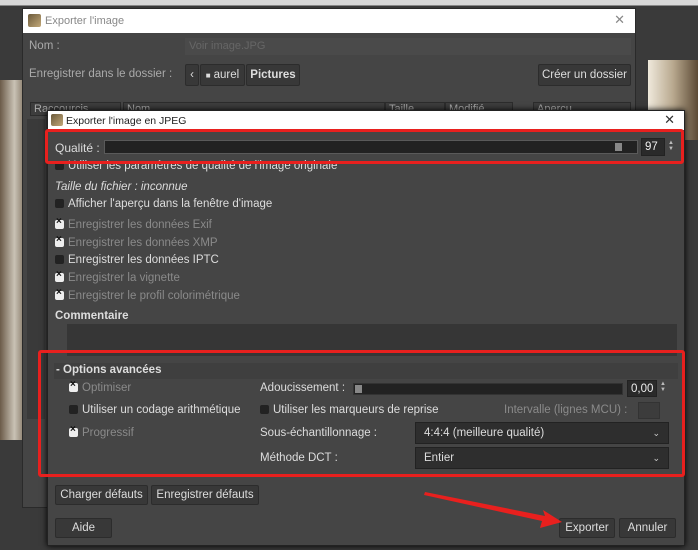  I want to click on arrow-icon, so click(493, 510).